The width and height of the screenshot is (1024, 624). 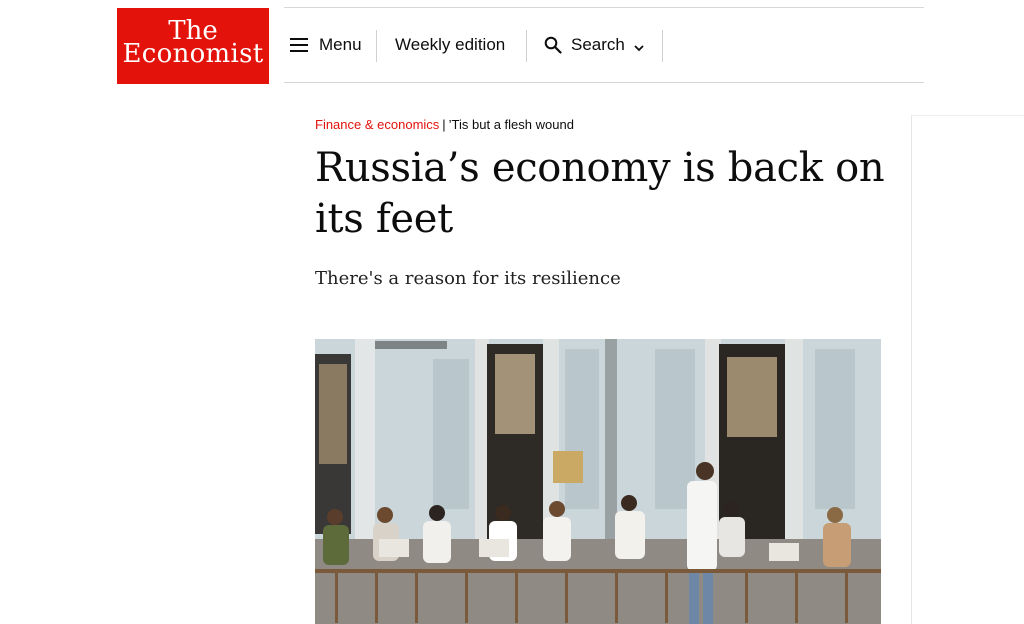 I want to click on search-button: Search, so click(x=594, y=45).